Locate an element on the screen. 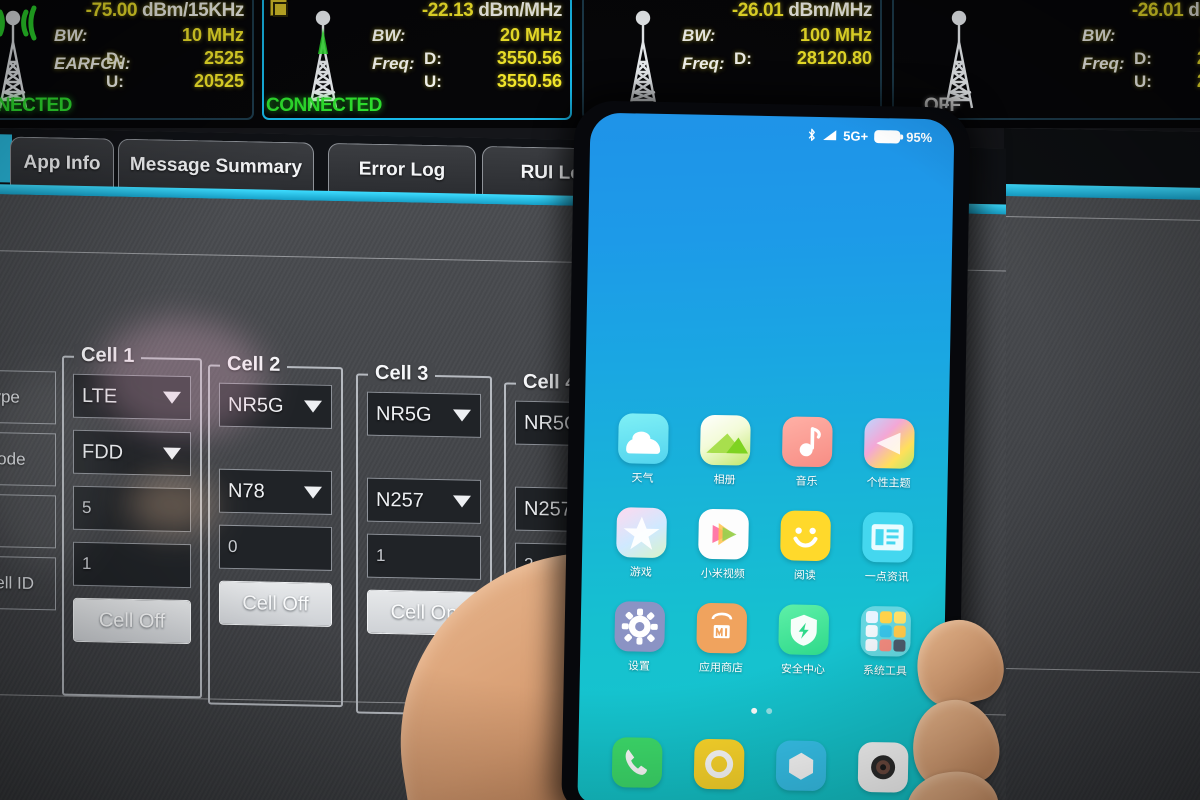 The width and height of the screenshot is (1200, 800). label-text: Type is located at coordinates (10, 396).